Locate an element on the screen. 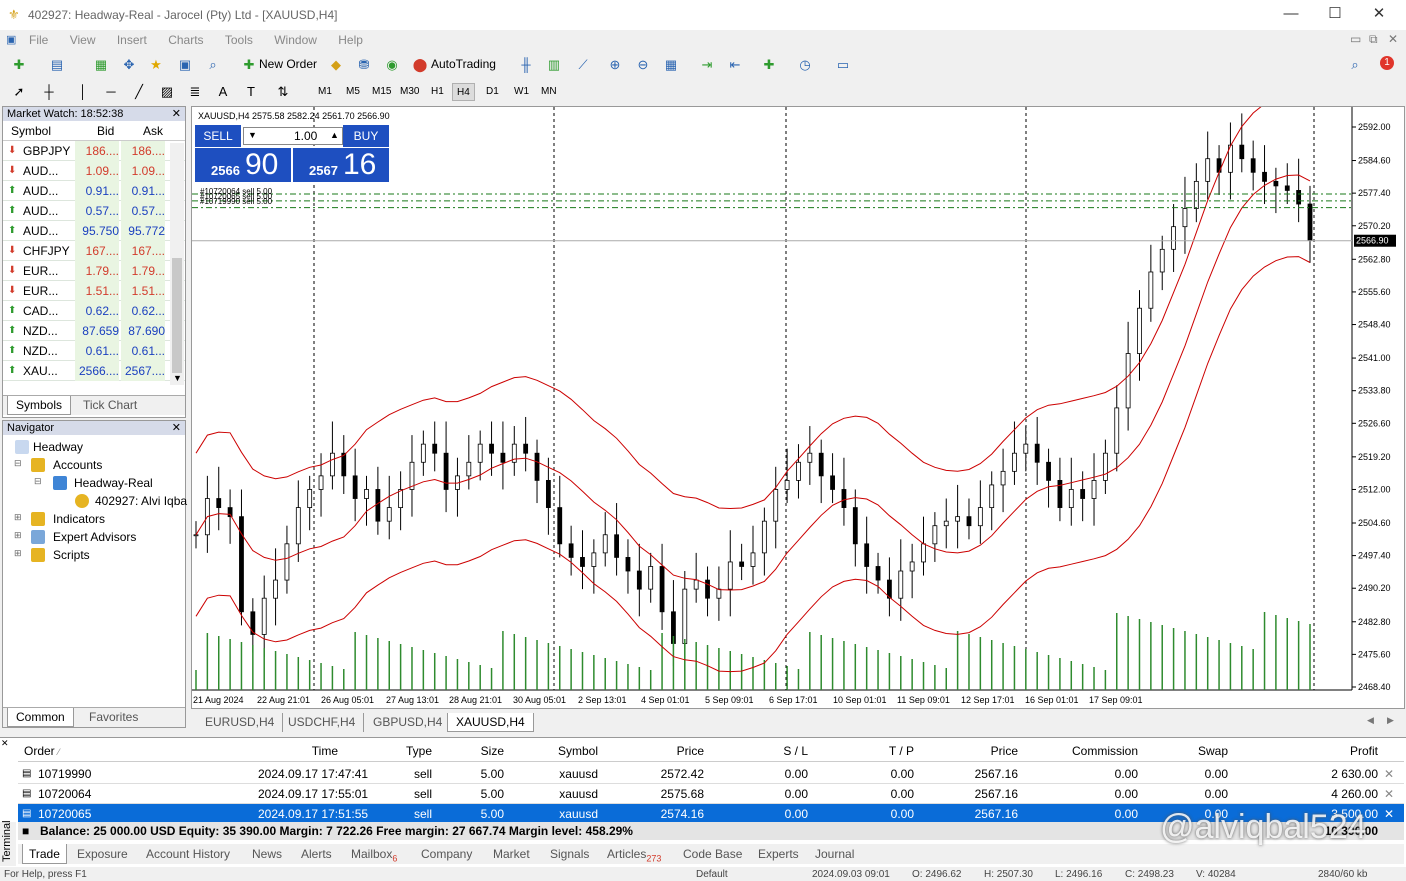 The height and width of the screenshot is (881, 1406). market-watch-close-icon: ✕ is located at coordinates (176, 114).